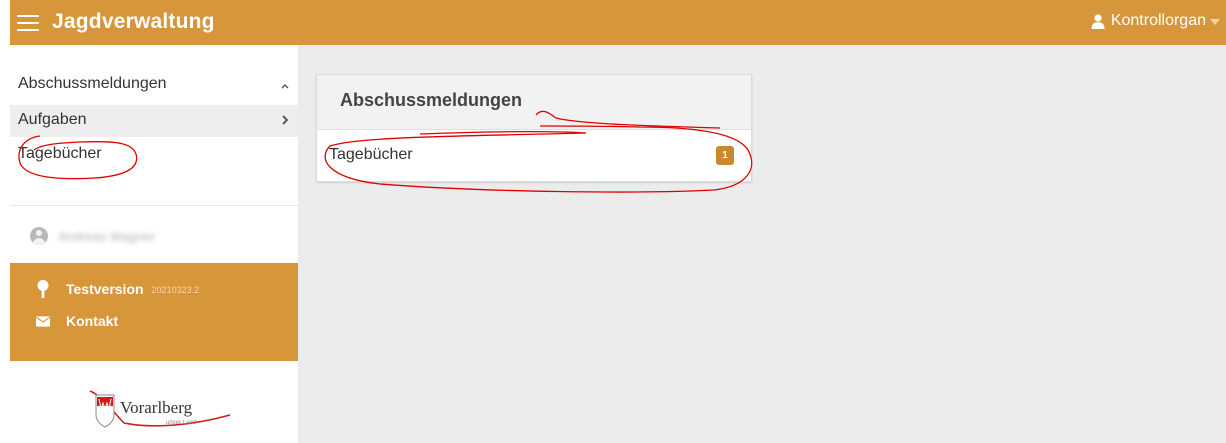  Describe the element at coordinates (285, 120) in the screenshot. I see `chevron-right-icon` at that location.